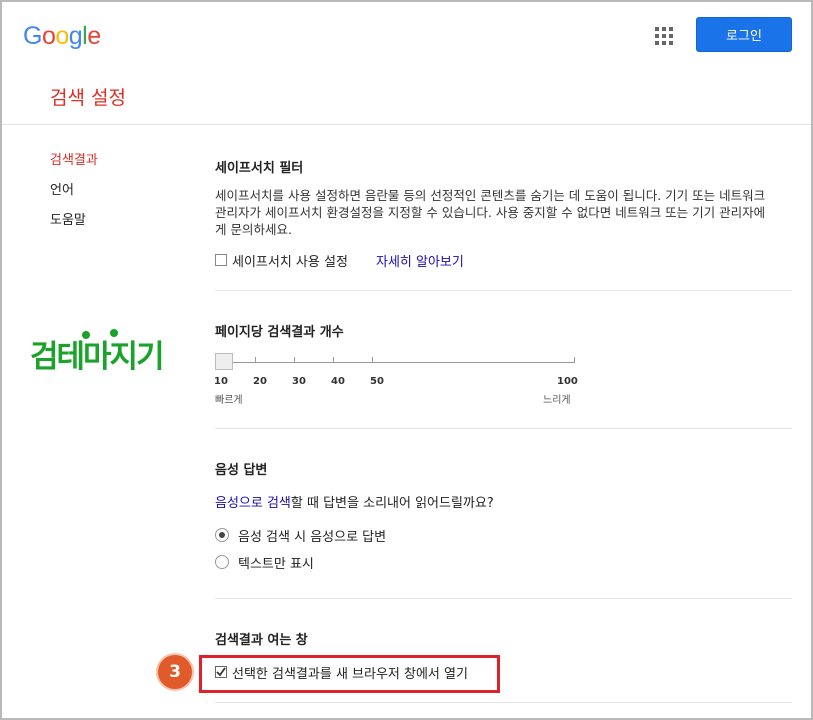 The width and height of the screenshot is (813, 720). What do you see at coordinates (744, 34) in the screenshot?
I see `login-button: 로그인` at bounding box center [744, 34].